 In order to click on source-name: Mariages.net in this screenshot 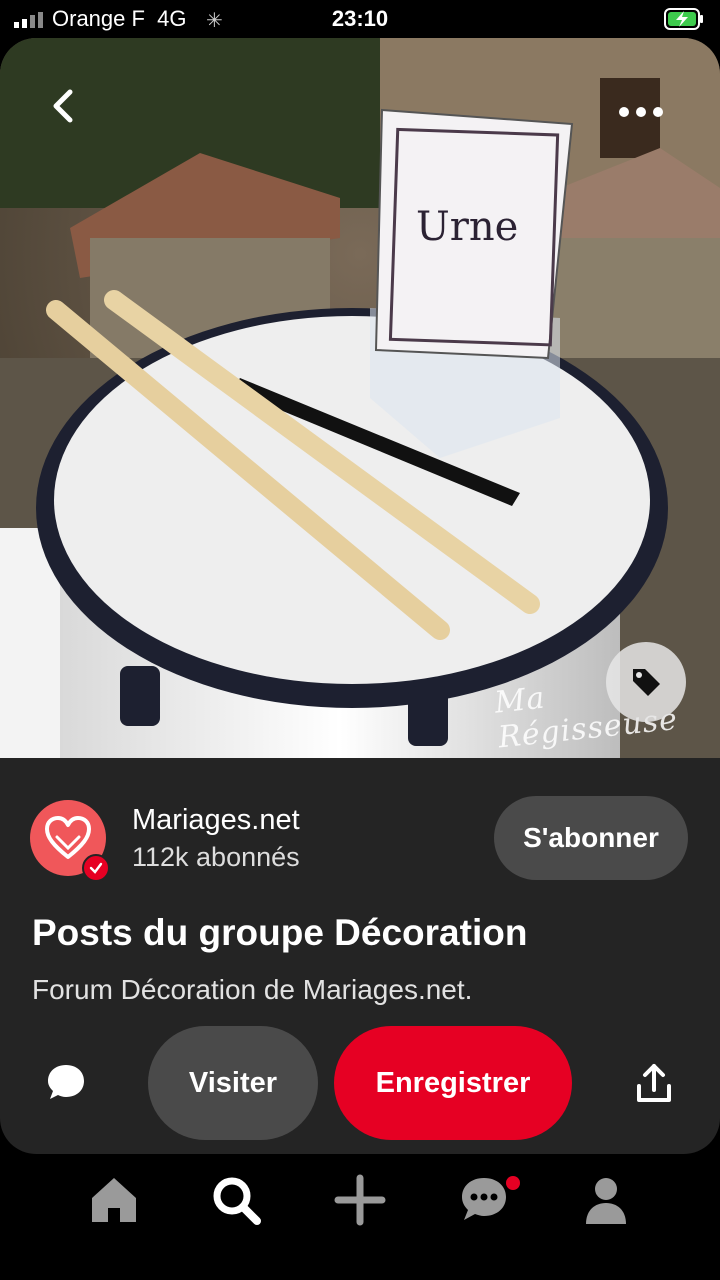, I will do `click(216, 820)`.